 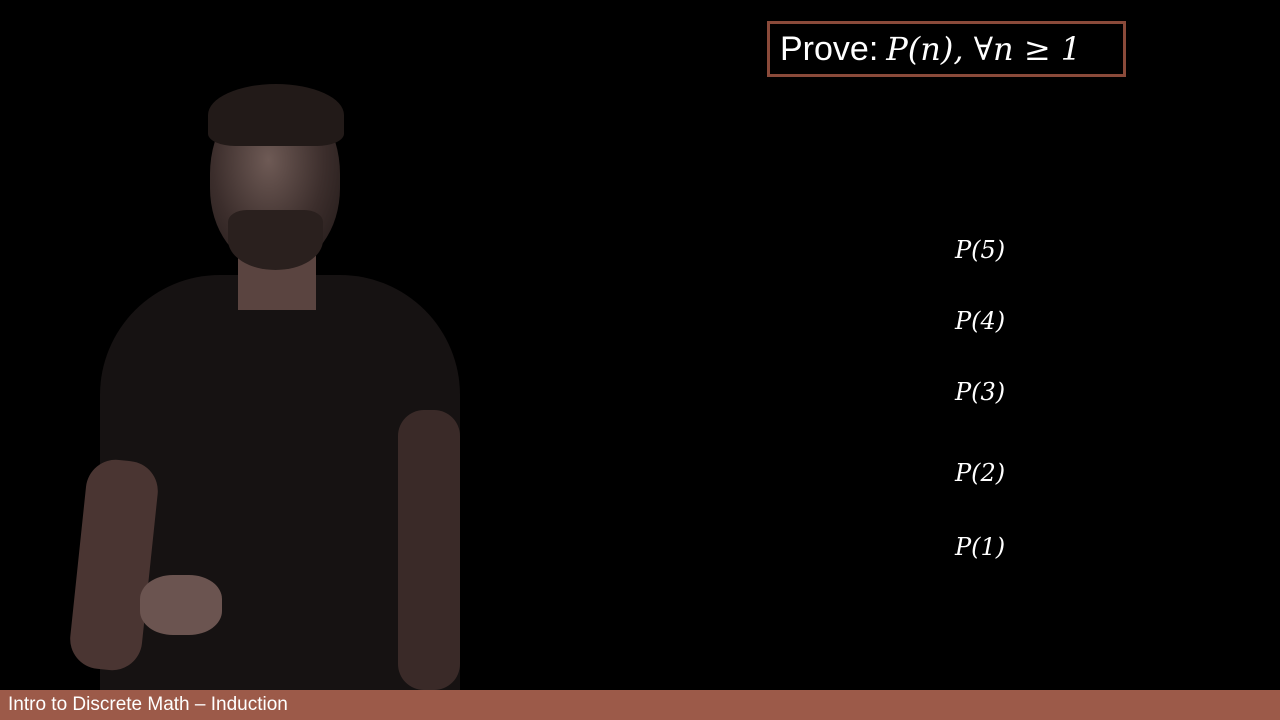 I want to click on statement-p1: P(1), so click(x=980, y=547).